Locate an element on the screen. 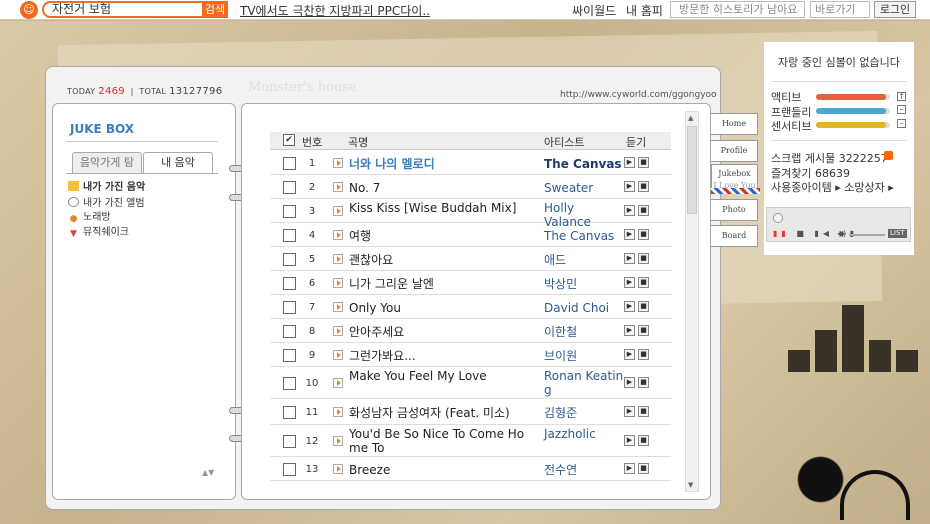 This screenshot has width=930, height=524. my-home-link: 내 홈피 is located at coordinates (644, 10).